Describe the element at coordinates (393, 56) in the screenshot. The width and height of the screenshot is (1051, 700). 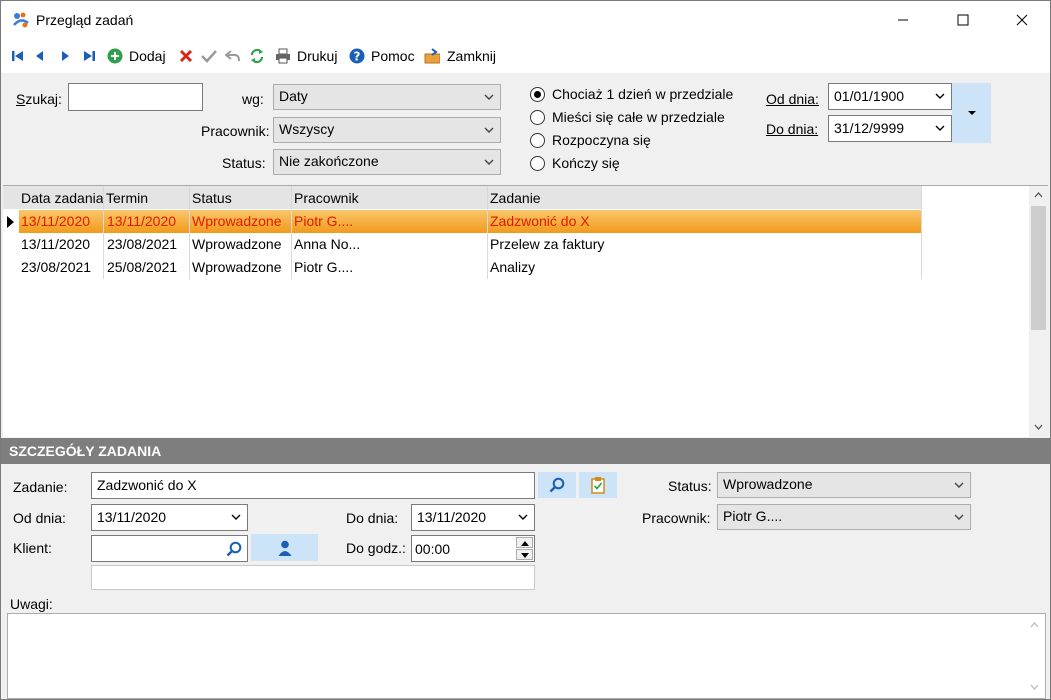
I see `help-button: Pomoc` at that location.